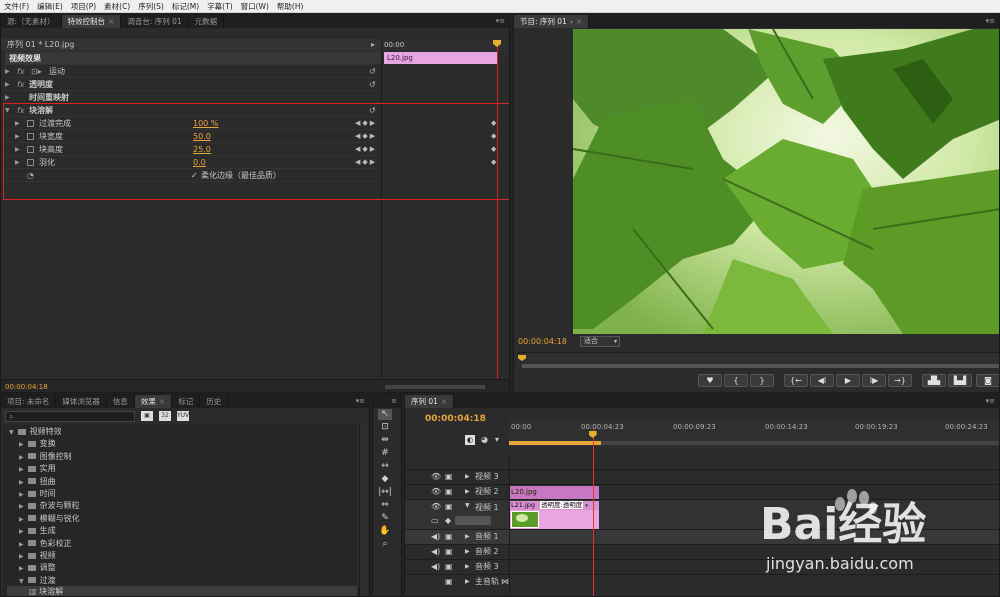 The width and height of the screenshot is (1000, 597). I want to click on keyframe-icon: ◆, so click(448, 520).